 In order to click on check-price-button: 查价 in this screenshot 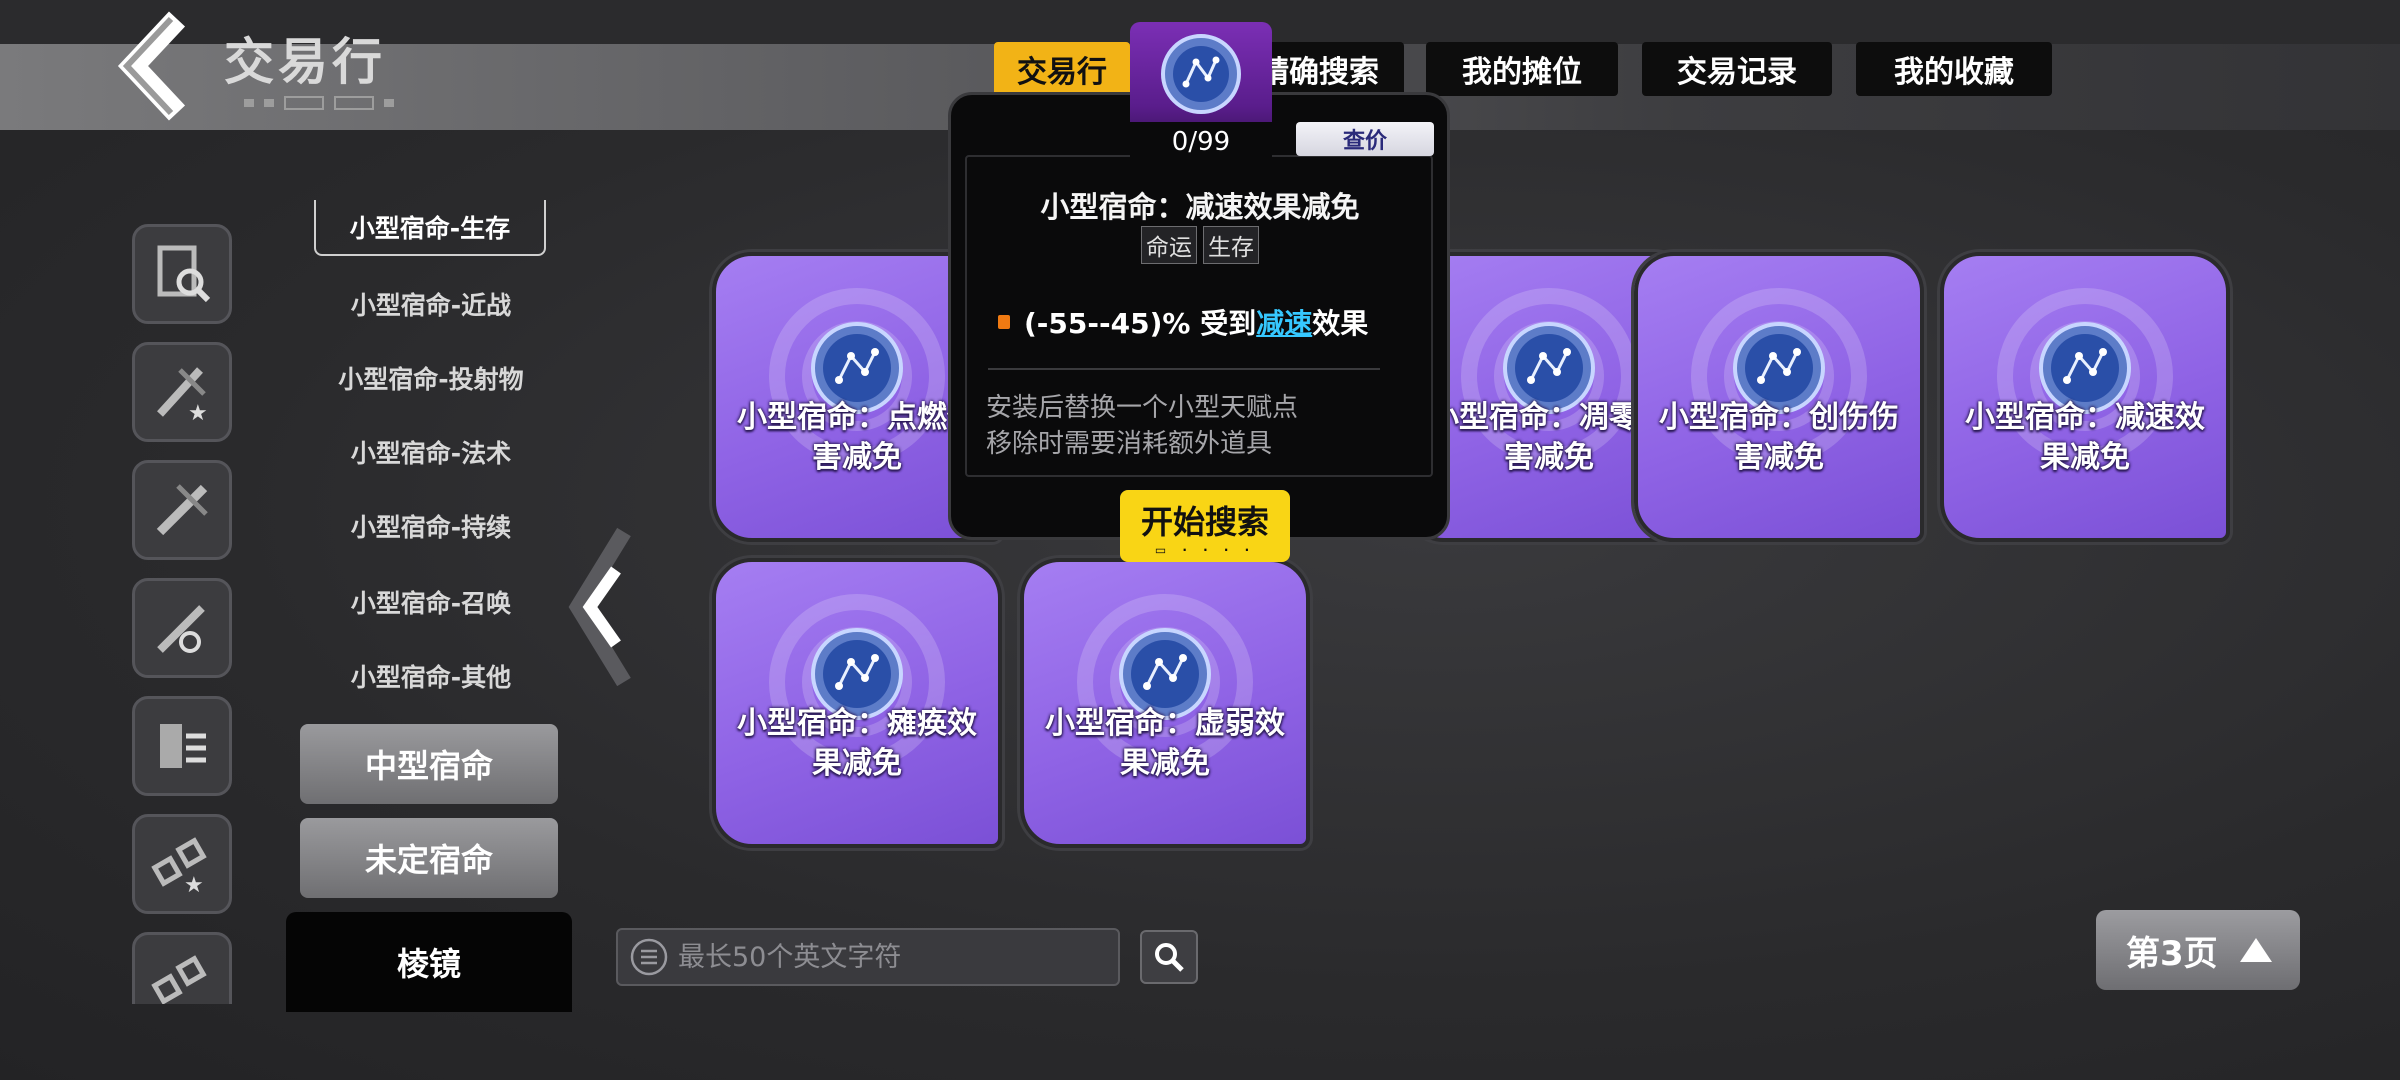, I will do `click(1365, 139)`.